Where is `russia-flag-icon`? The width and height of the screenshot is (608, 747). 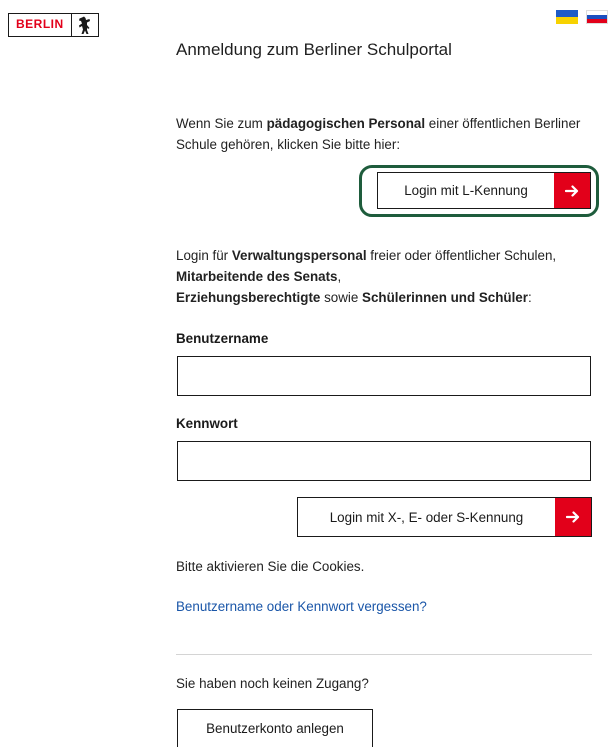
russia-flag-icon is located at coordinates (597, 17).